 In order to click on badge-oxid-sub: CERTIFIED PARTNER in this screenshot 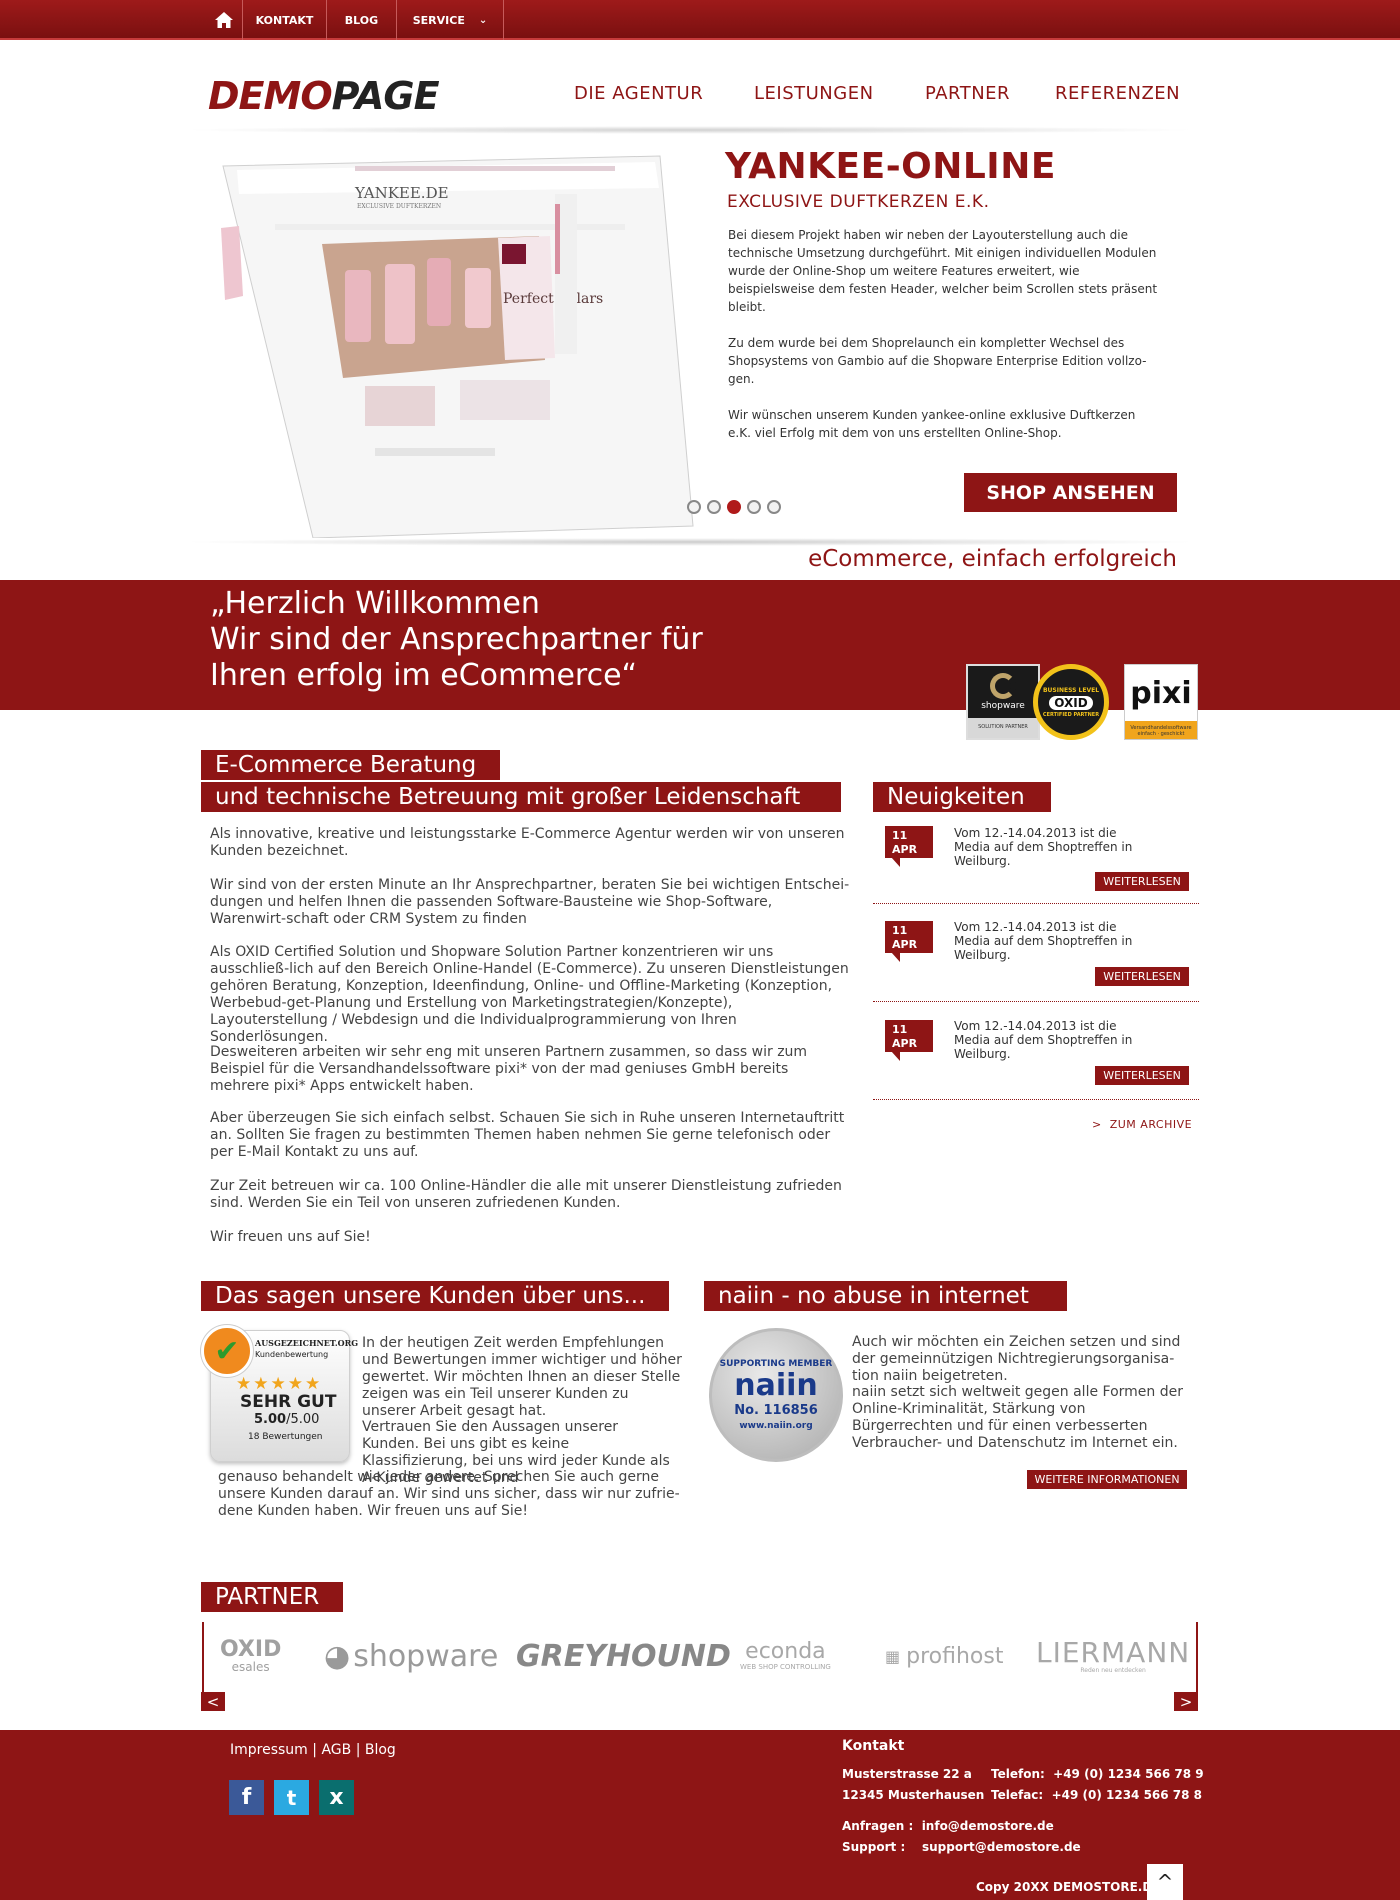, I will do `click(1071, 714)`.